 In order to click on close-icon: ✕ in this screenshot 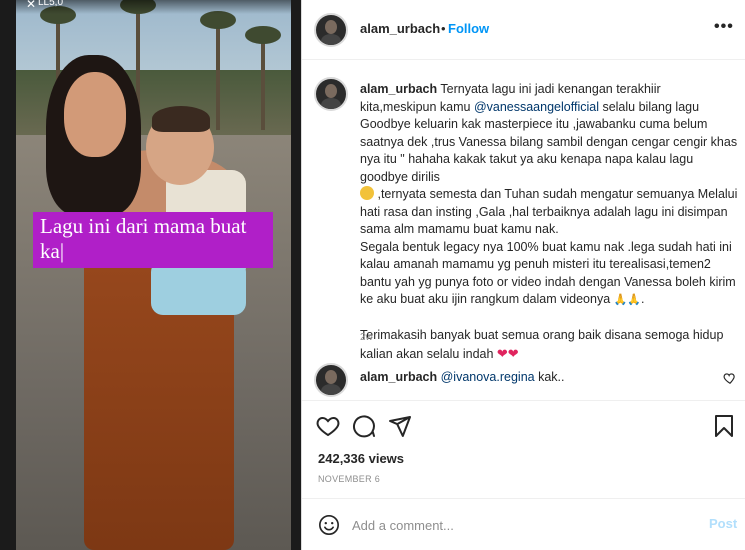, I will do `click(31, 5)`.